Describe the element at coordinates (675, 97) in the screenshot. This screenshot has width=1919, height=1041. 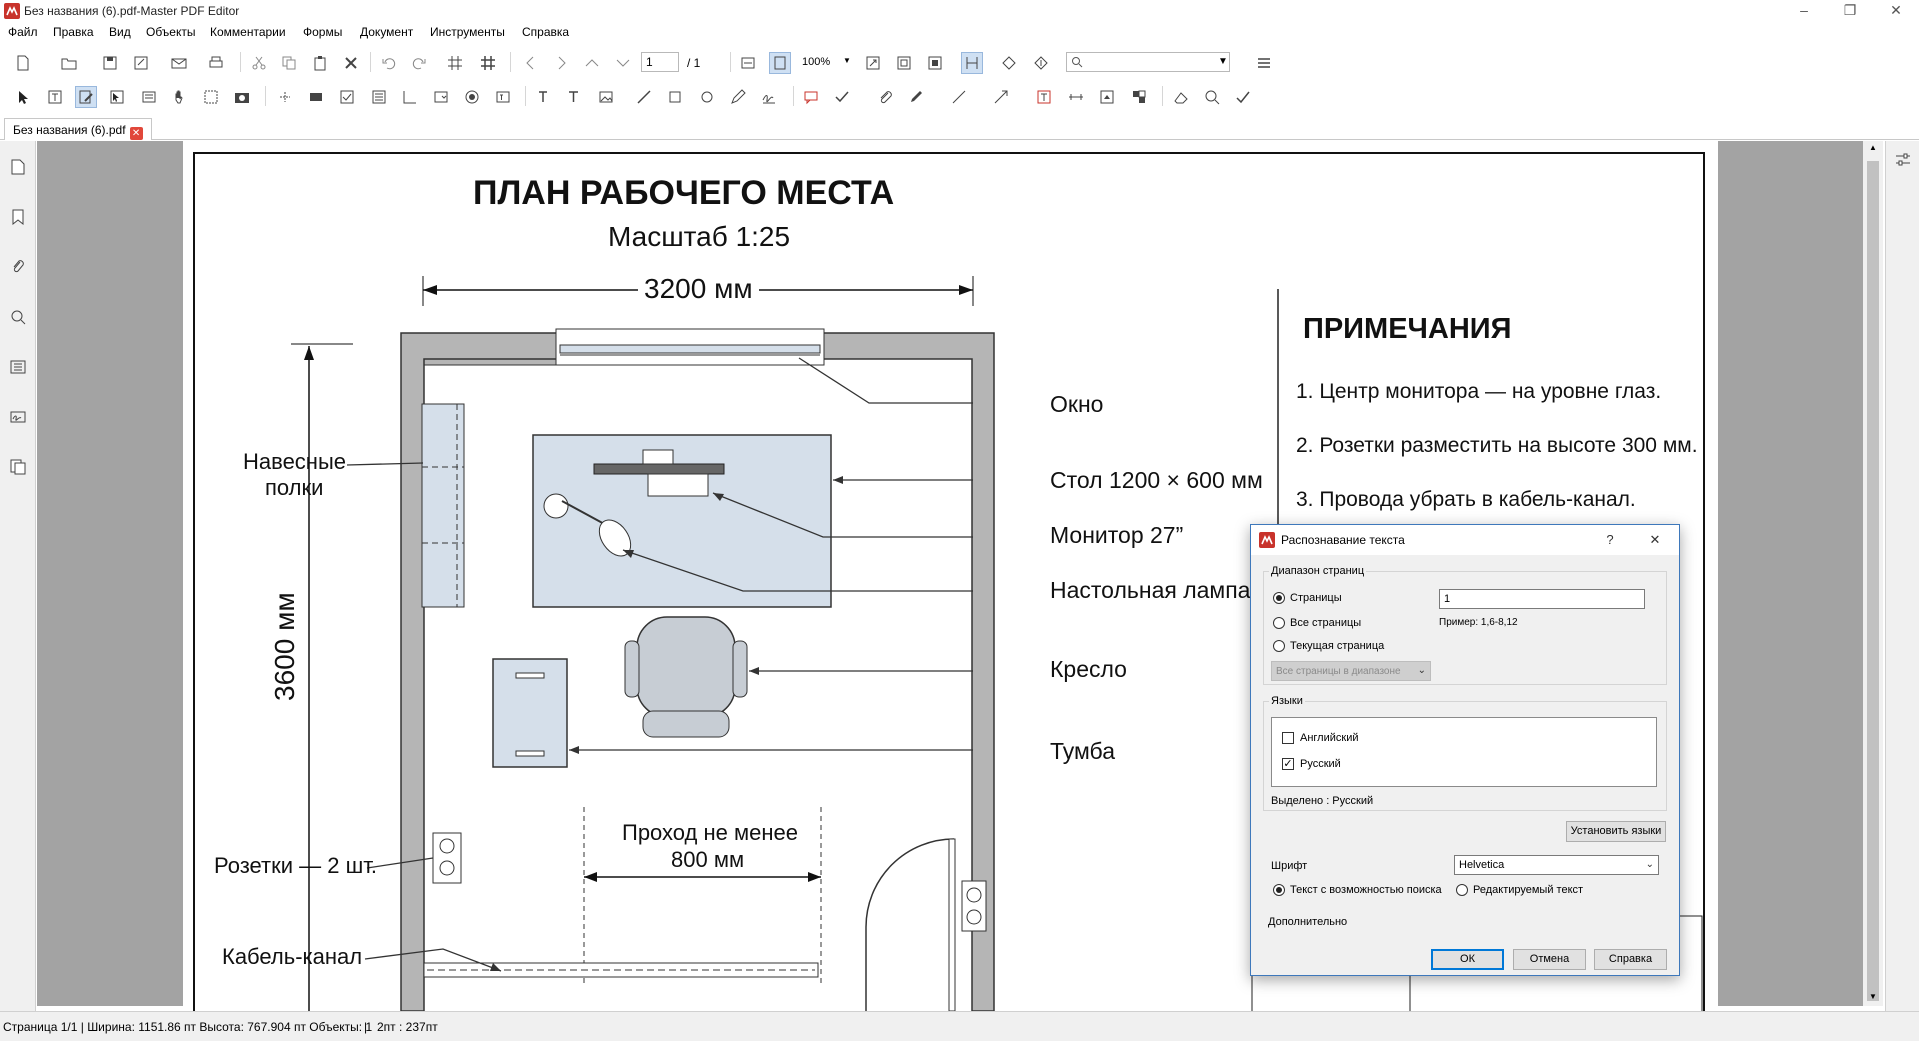
I see `rectangle-icon` at that location.